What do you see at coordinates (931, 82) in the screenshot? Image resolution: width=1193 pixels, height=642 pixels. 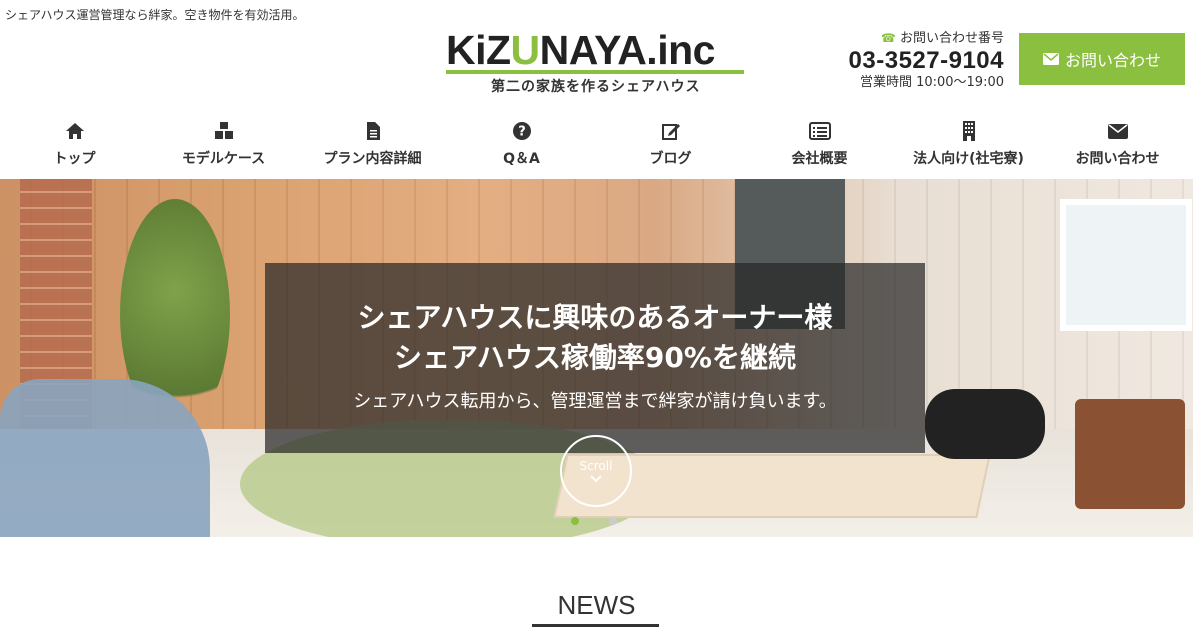 I see `business-hours: 営業時間 10:00〜19:00` at bounding box center [931, 82].